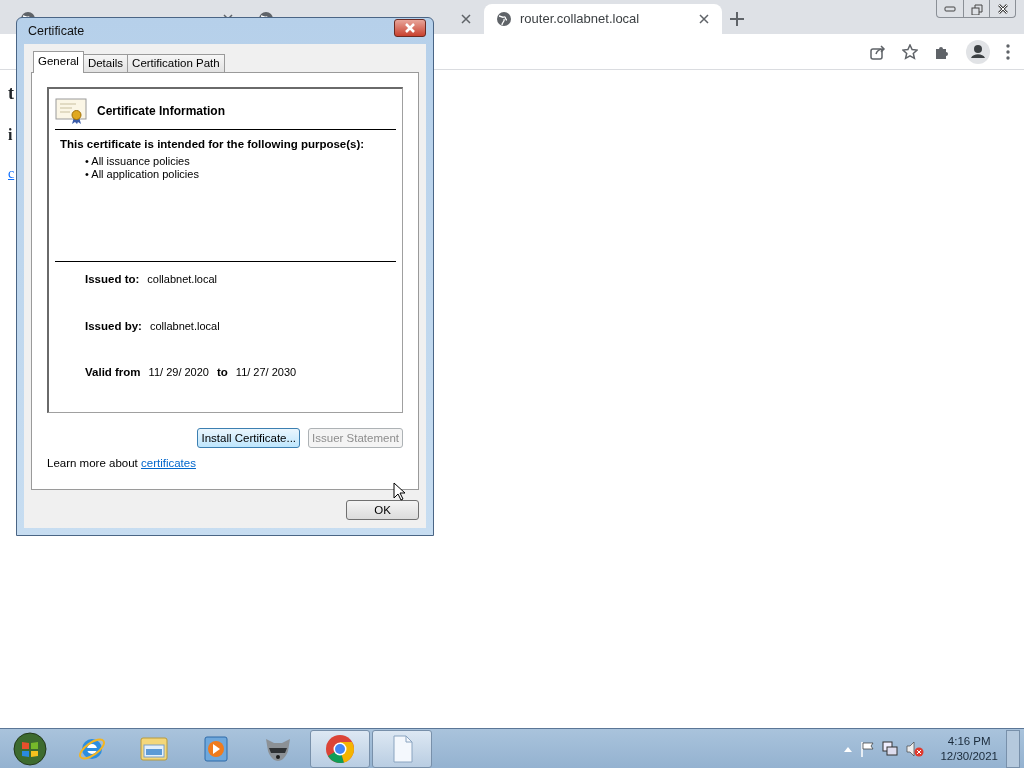  I want to click on field-label: to, so click(222, 372).